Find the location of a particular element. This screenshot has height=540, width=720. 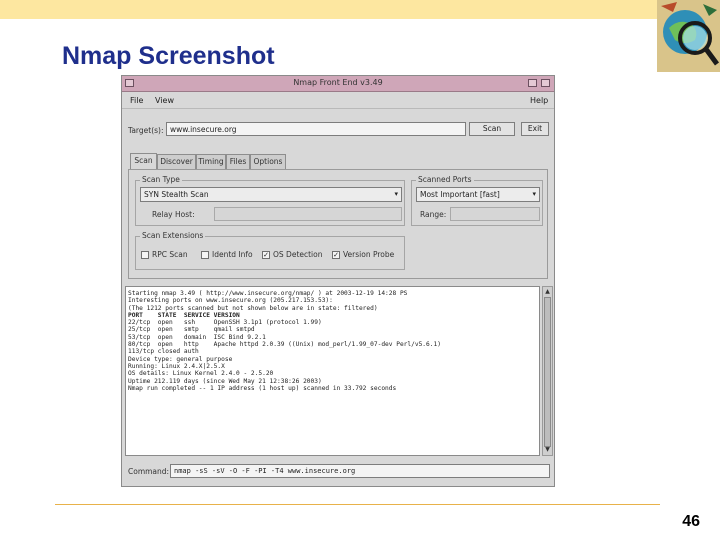

page-number: 46 is located at coordinates (691, 521).